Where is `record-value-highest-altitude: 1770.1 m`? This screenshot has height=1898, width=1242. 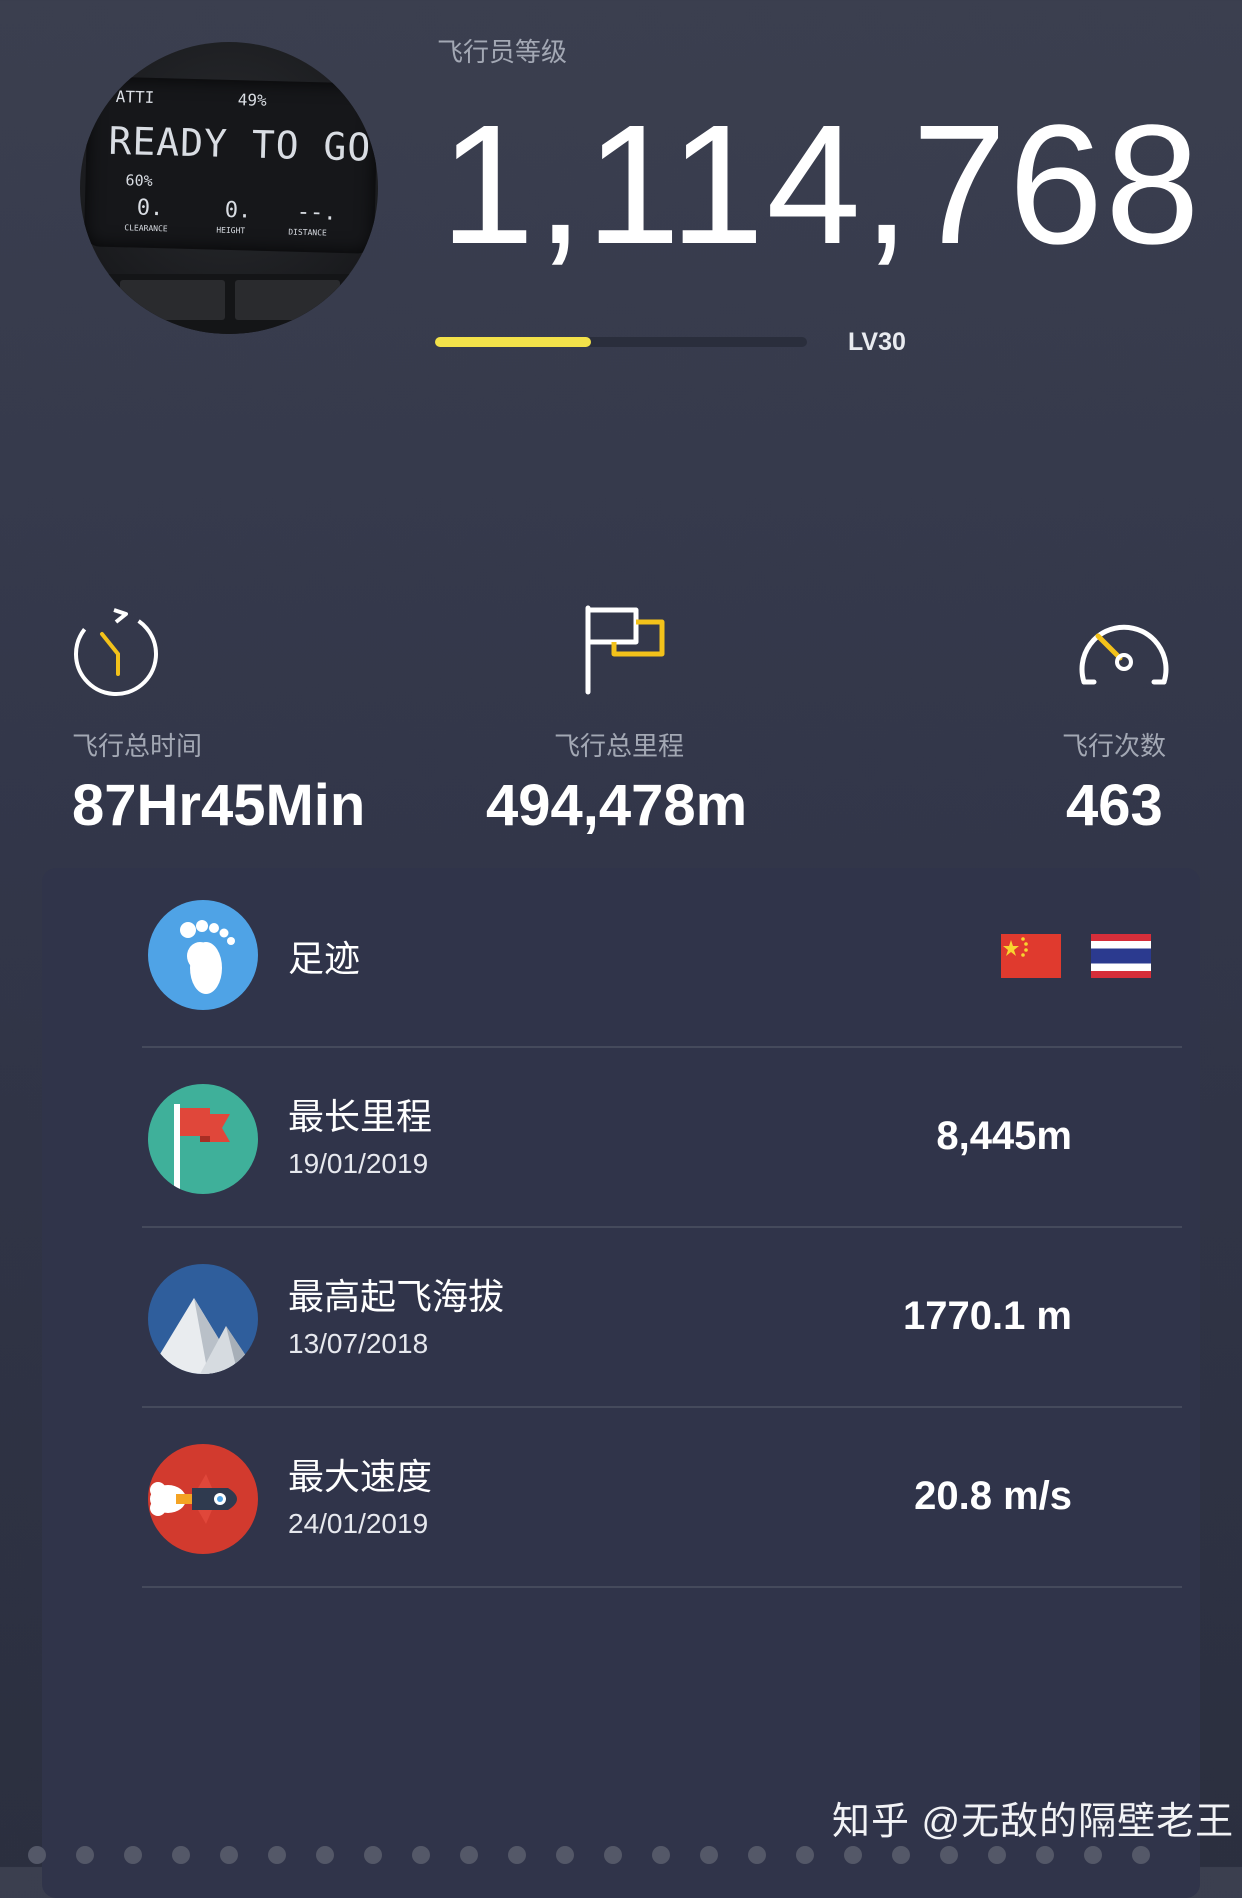
record-value-highest-altitude: 1770.1 m is located at coordinates (987, 1316).